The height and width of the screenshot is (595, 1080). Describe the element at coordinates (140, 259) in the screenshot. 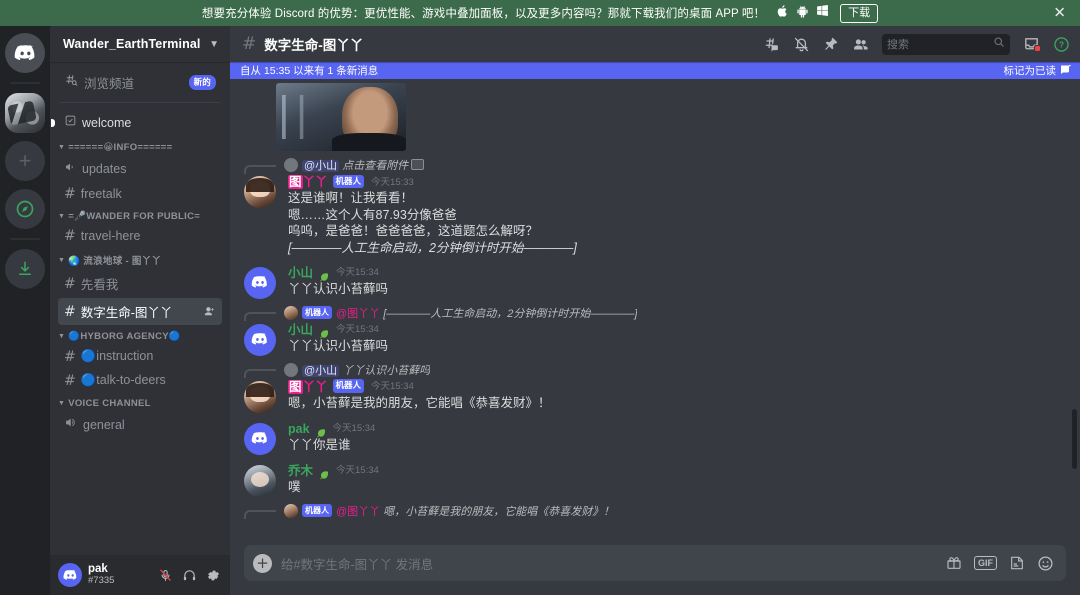

I see `category-wandering-earth: ▼ 🌏 流浪地球 - 图丫丫` at that location.